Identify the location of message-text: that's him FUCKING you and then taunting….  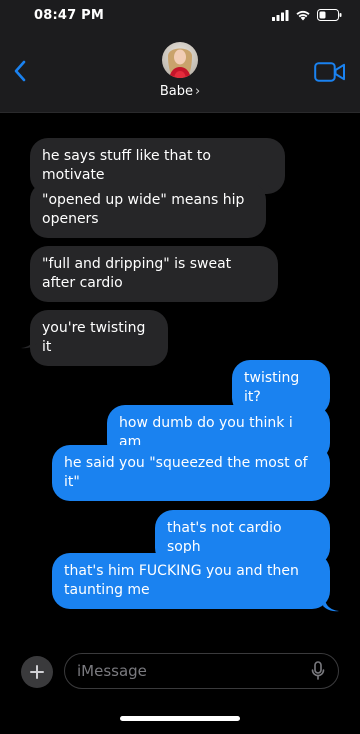
(181, 580).